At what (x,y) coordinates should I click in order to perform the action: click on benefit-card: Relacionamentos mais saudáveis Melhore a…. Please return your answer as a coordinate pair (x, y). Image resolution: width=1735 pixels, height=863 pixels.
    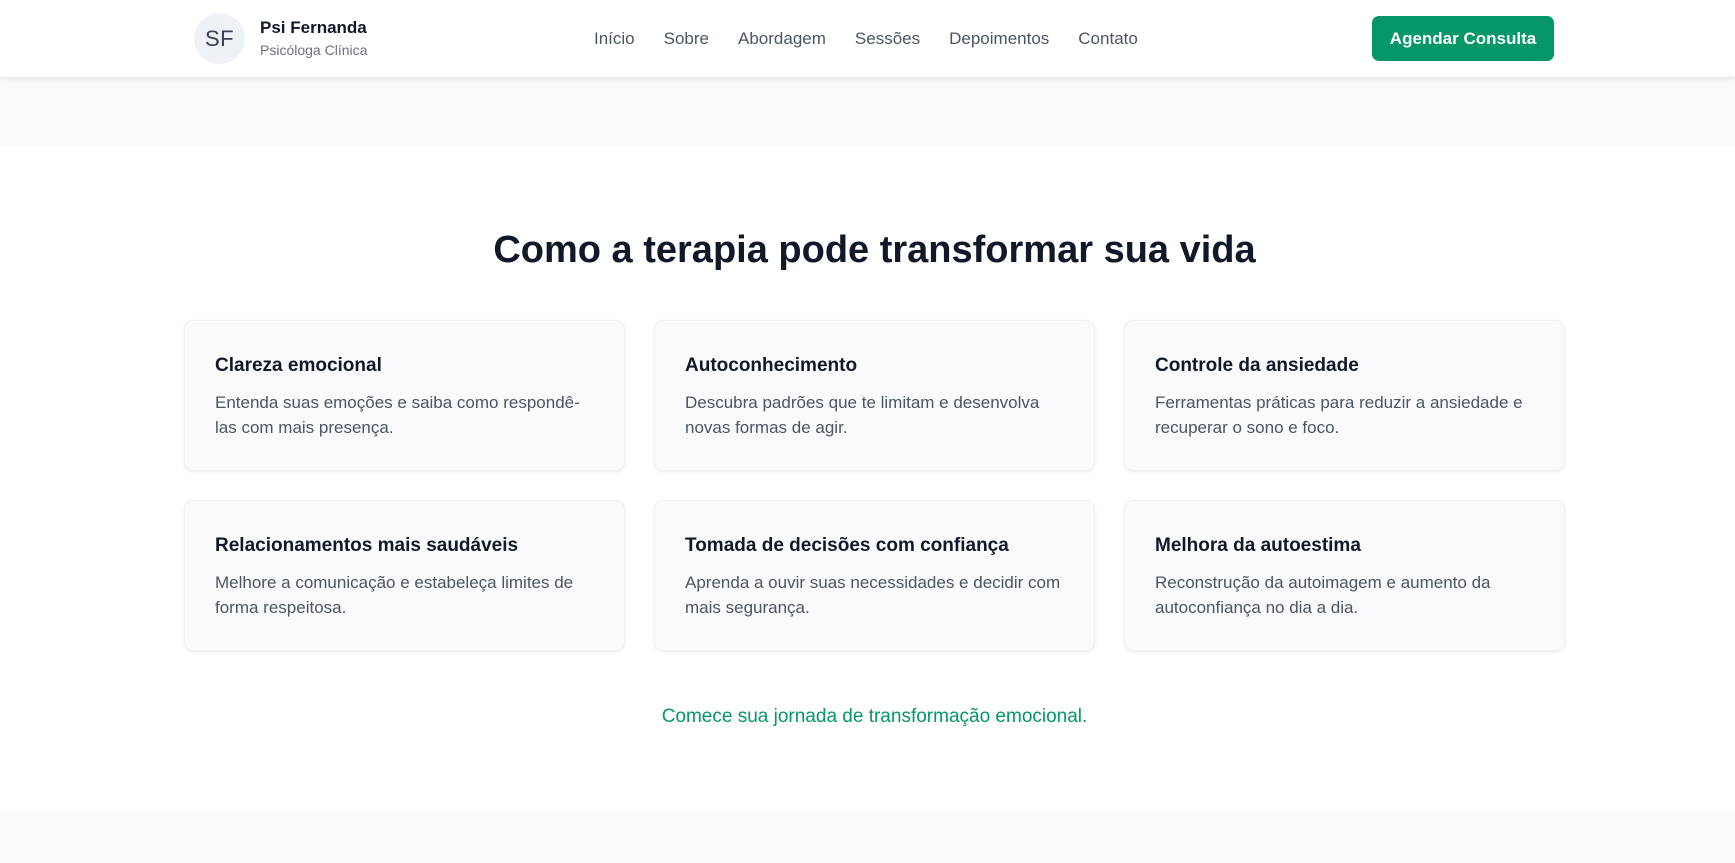
    Looking at the image, I should click on (404, 575).